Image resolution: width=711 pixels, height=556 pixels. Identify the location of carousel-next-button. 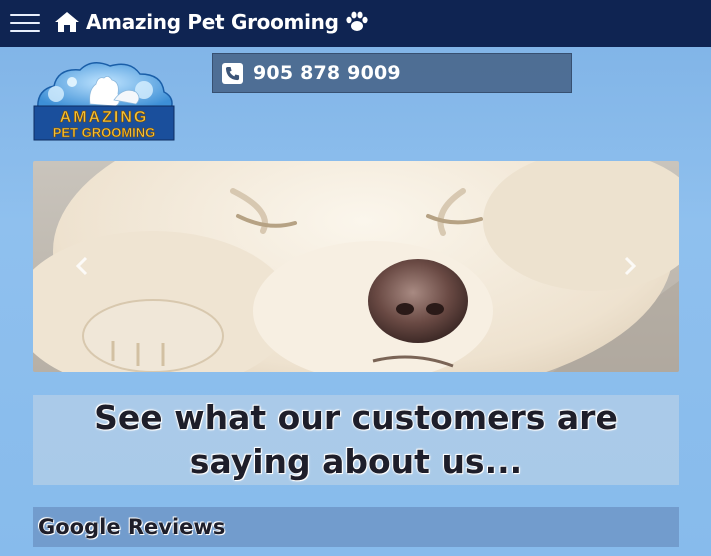
(630, 266).